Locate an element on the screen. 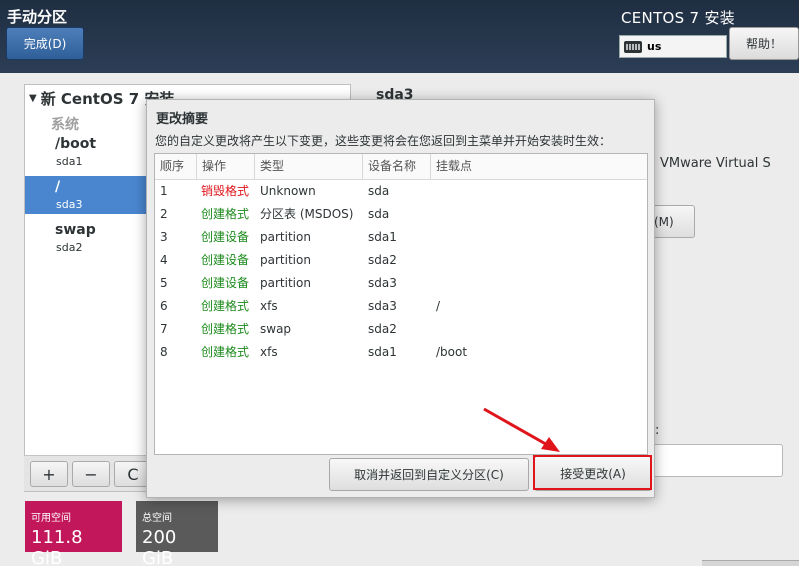  cell-order: 1 is located at coordinates (164, 191).